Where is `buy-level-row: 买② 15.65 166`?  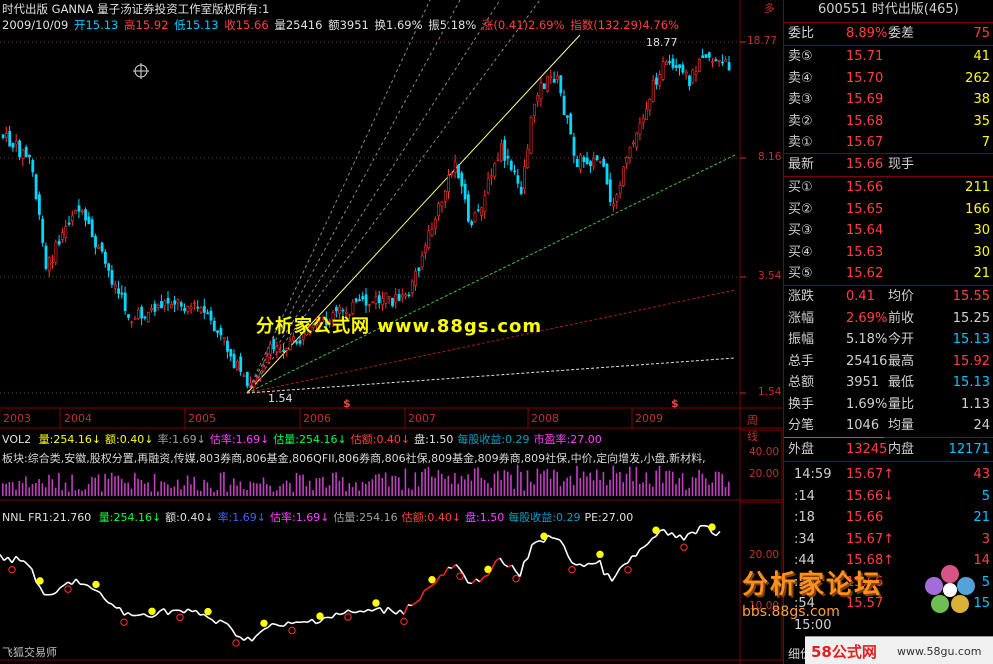
buy-level-row: 买② 15.65 166 is located at coordinates (888, 210).